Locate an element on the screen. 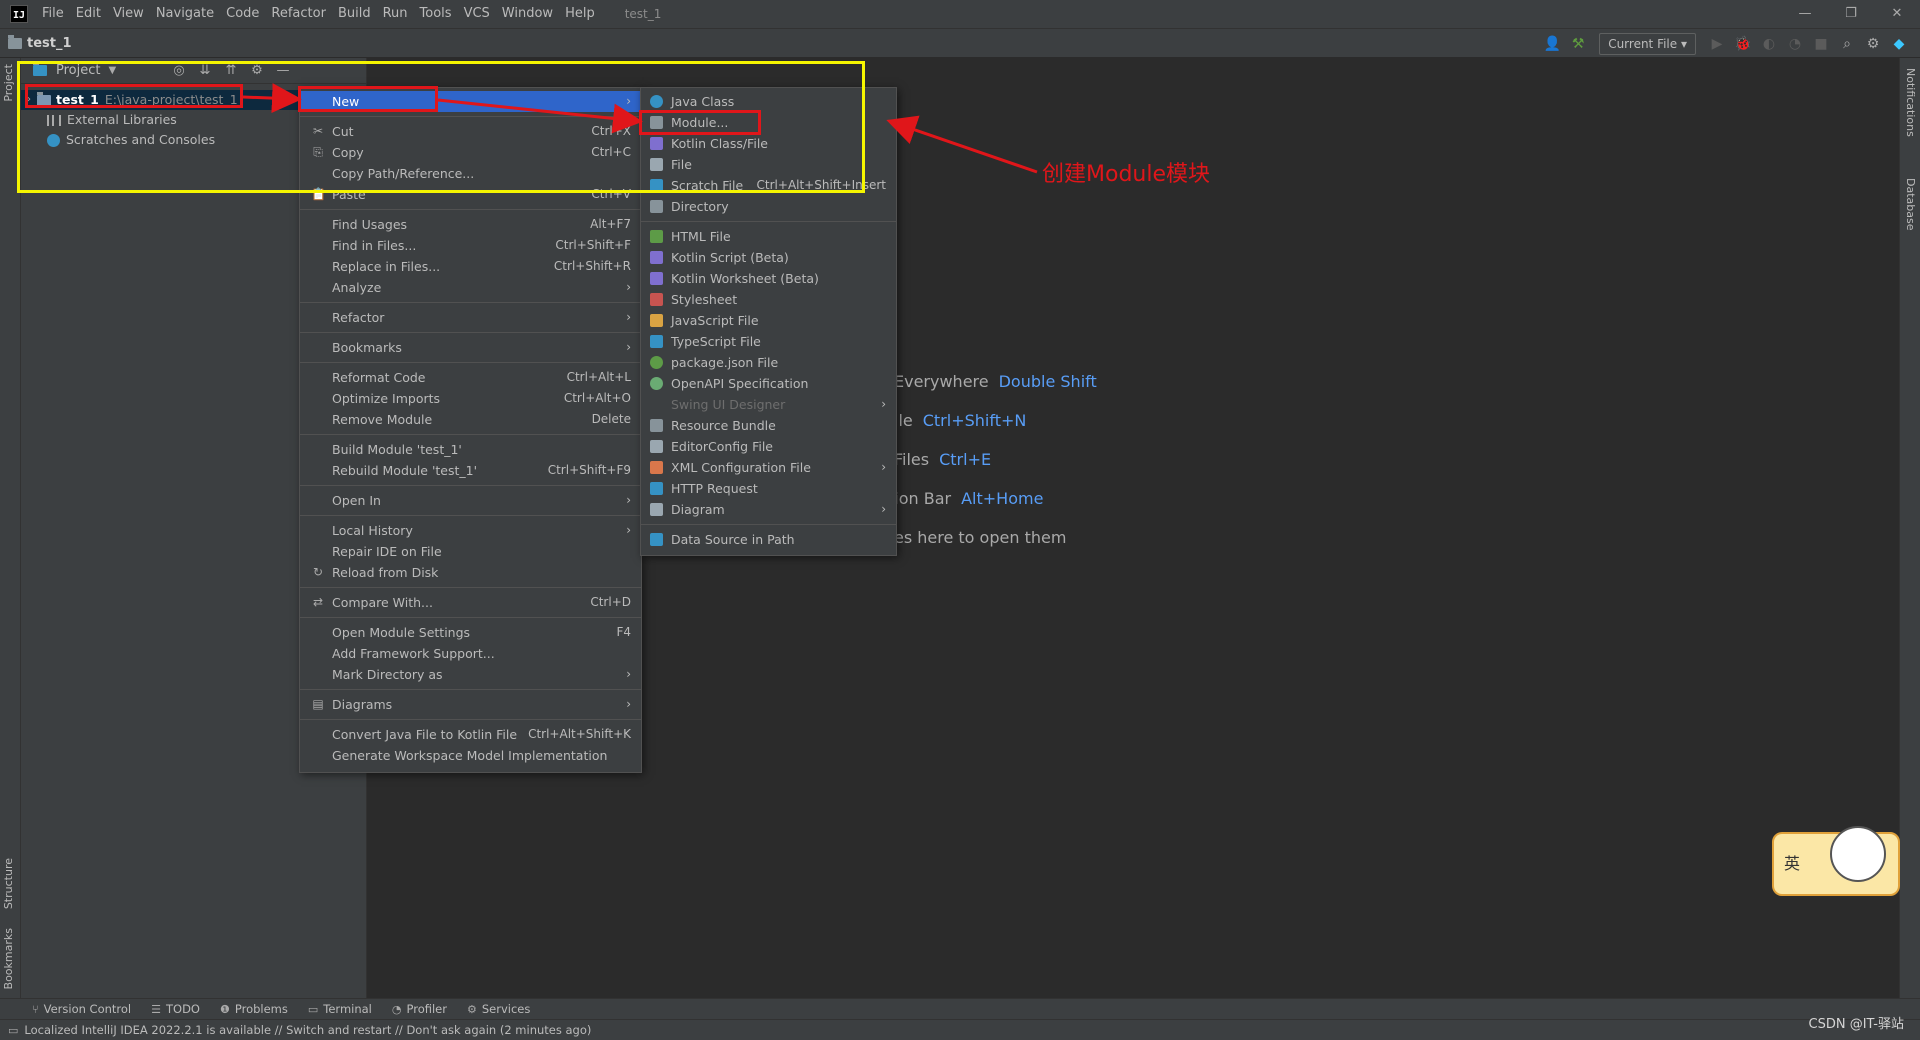 The image size is (1920, 1040). menu-item-label: Reformat Code is located at coordinates (379, 377).